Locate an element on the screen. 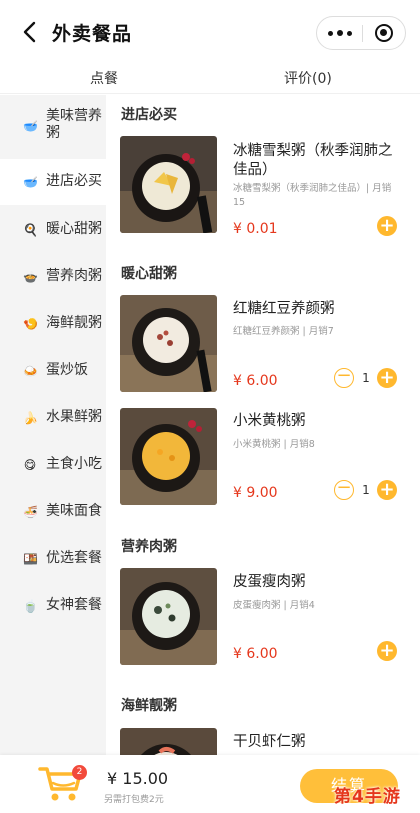  mini-program-capsule is located at coordinates (361, 33).